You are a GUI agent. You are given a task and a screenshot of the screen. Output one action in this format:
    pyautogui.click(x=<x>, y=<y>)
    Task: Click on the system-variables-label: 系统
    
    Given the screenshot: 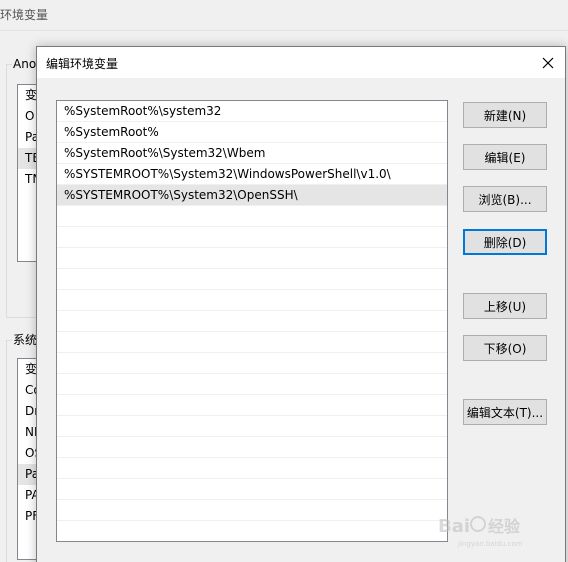 What is the action you would take?
    pyautogui.click(x=25, y=339)
    